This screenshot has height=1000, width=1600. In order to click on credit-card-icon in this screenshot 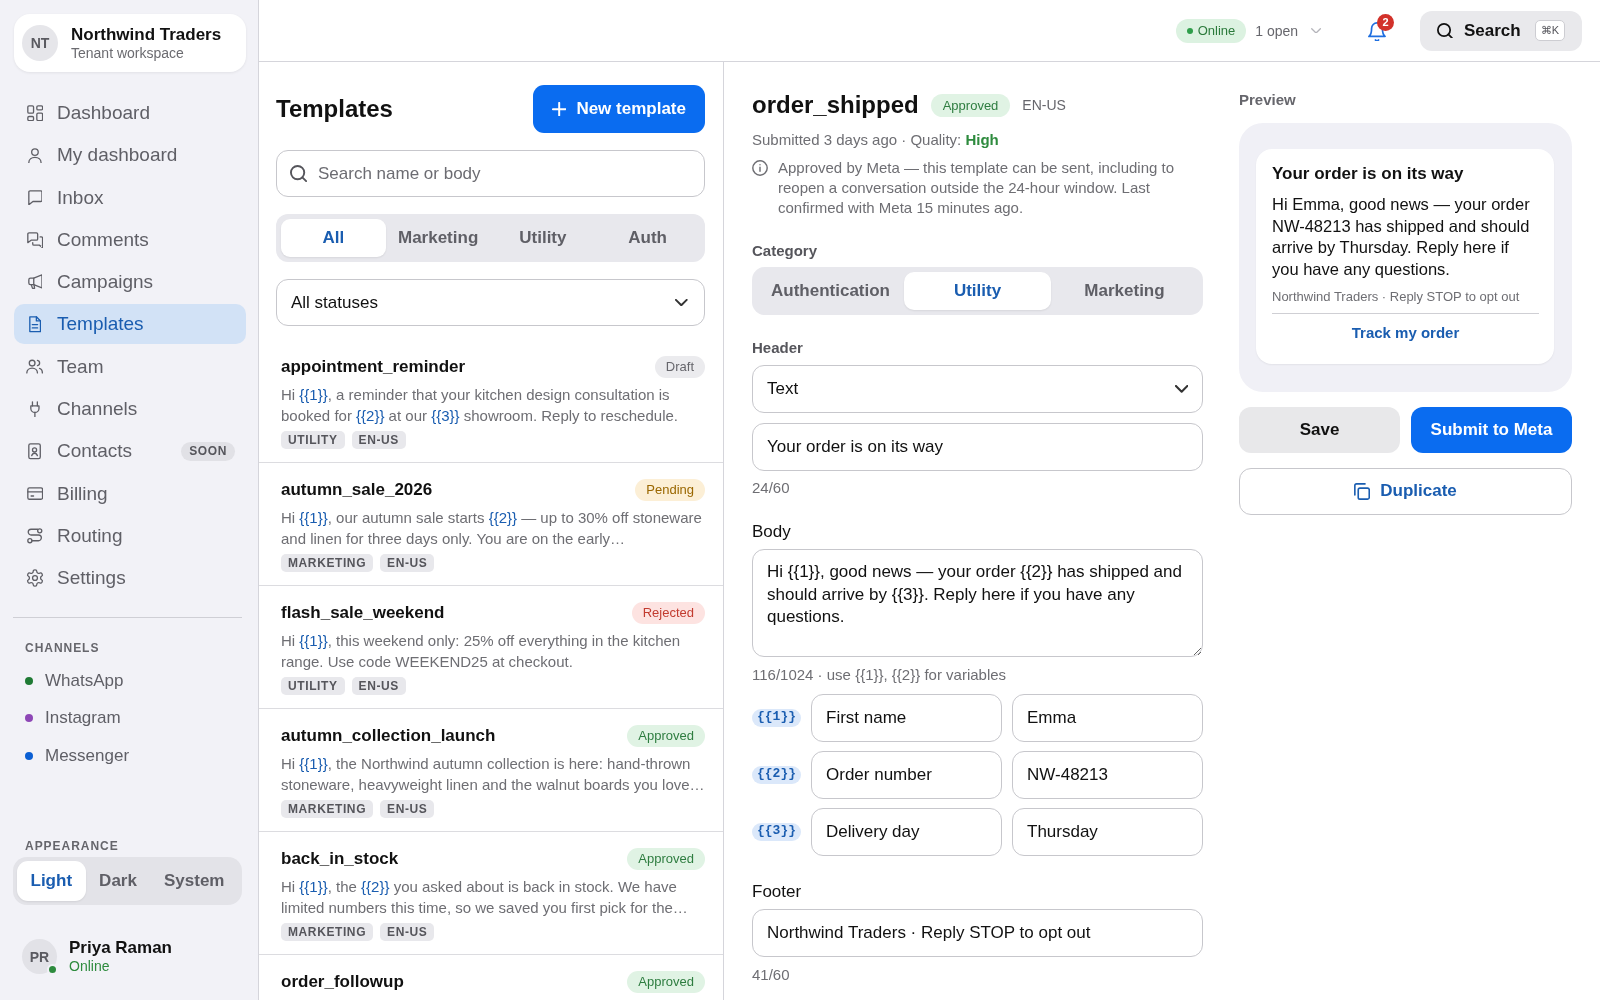, I will do `click(35, 494)`.